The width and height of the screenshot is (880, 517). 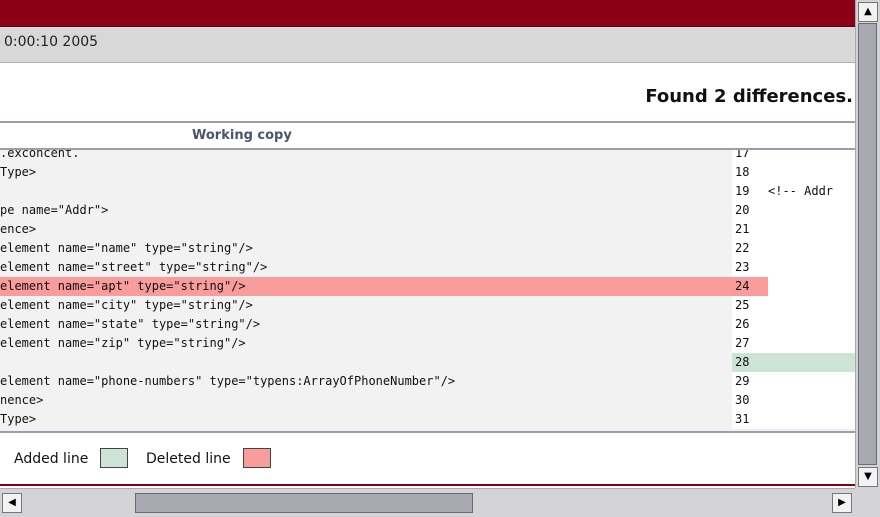 I want to click on diff-line: element name="apt" type="string"/> 24, so click(x=427, y=286).